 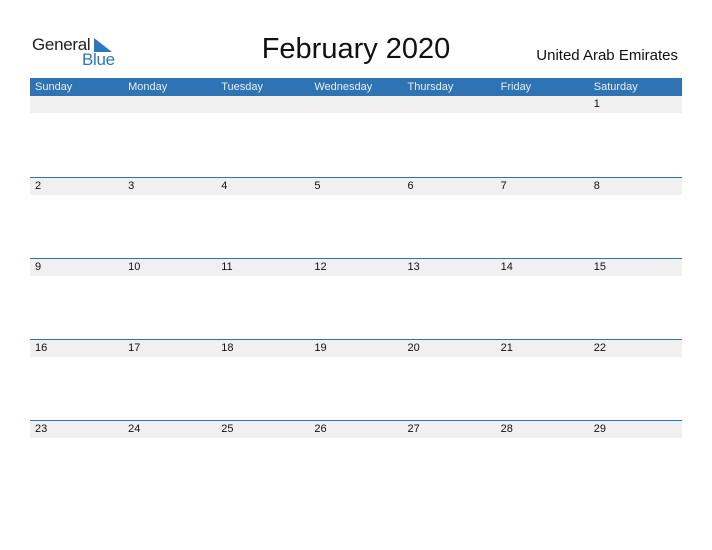 What do you see at coordinates (41, 348) in the screenshot?
I see `day-cell: 16` at bounding box center [41, 348].